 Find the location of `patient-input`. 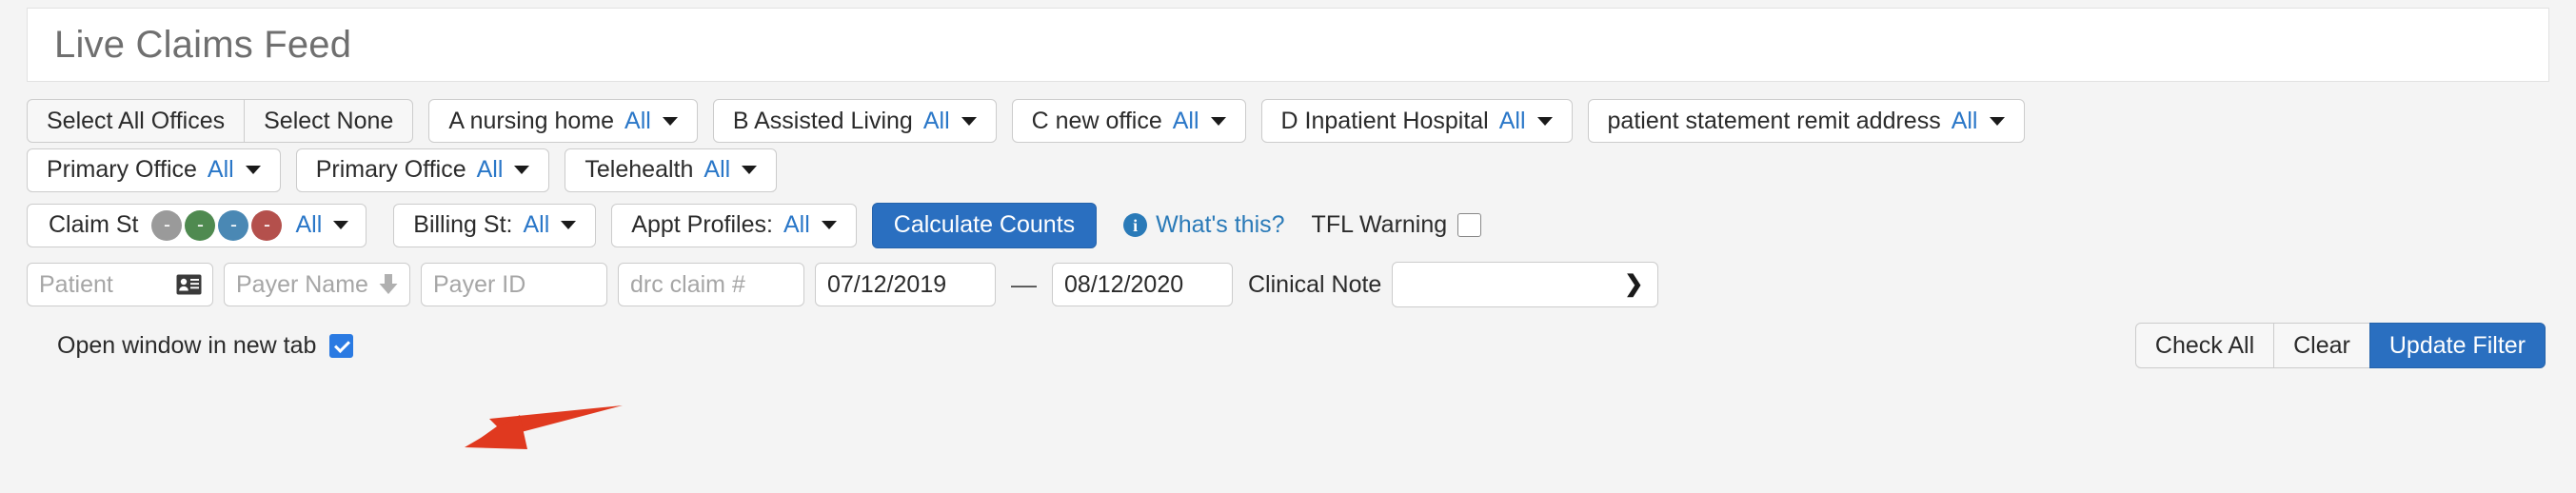

patient-input is located at coordinates (120, 284).